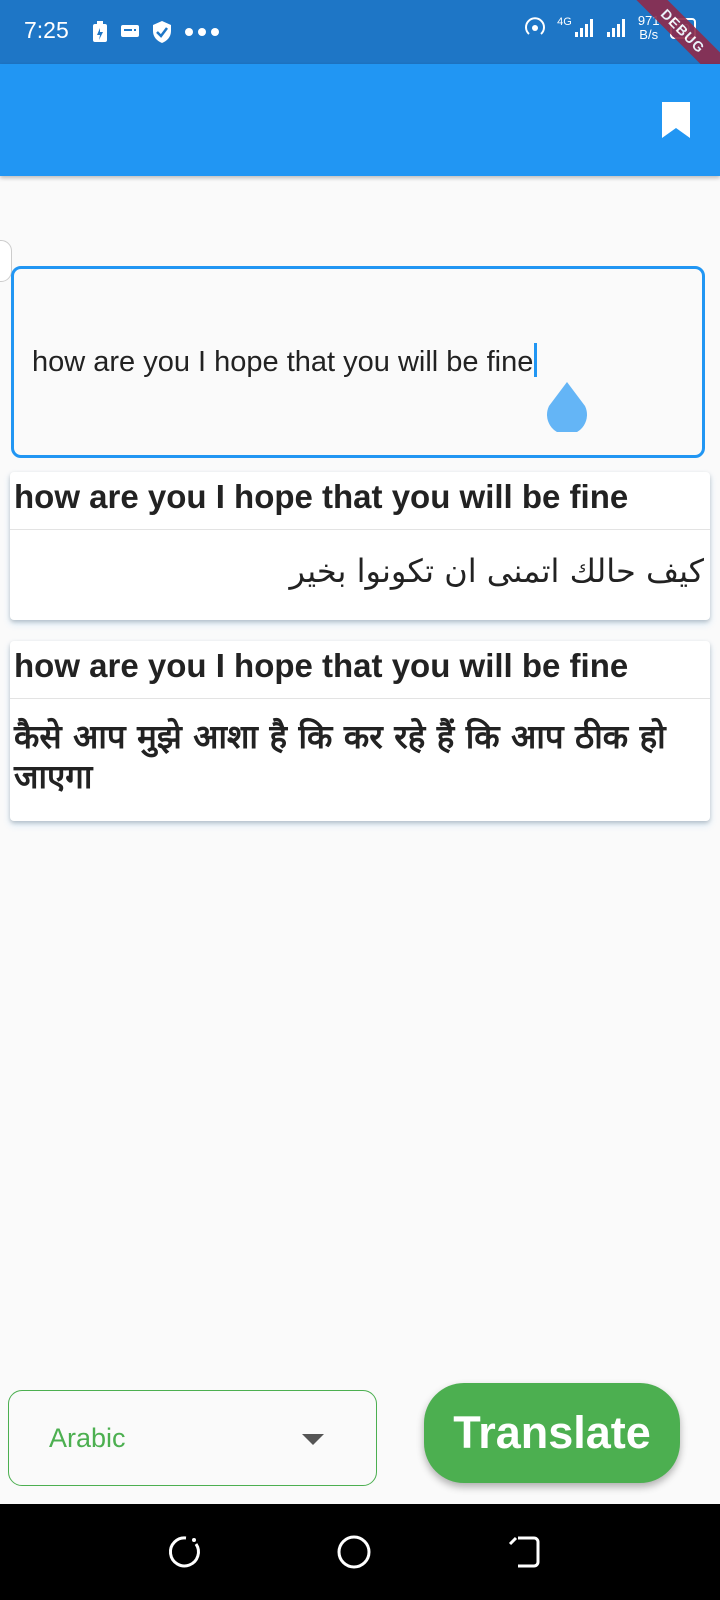  What do you see at coordinates (100, 31) in the screenshot?
I see `battery-saver-icon` at bounding box center [100, 31].